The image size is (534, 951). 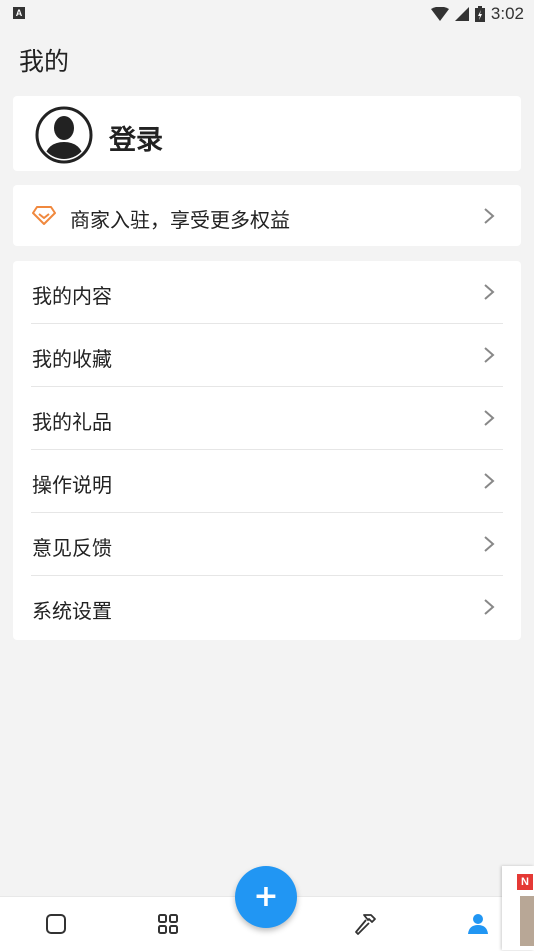 What do you see at coordinates (180, 220) in the screenshot?
I see `merchant-label: 商家入驻，享受更多权益` at bounding box center [180, 220].